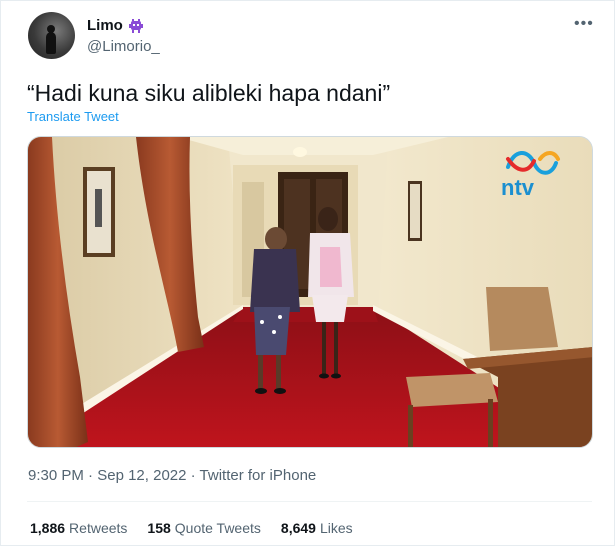  I want to click on engagement-stats: 1,886 Retweets 158 Quote Tweets 8,649 Likes, so click(191, 528).